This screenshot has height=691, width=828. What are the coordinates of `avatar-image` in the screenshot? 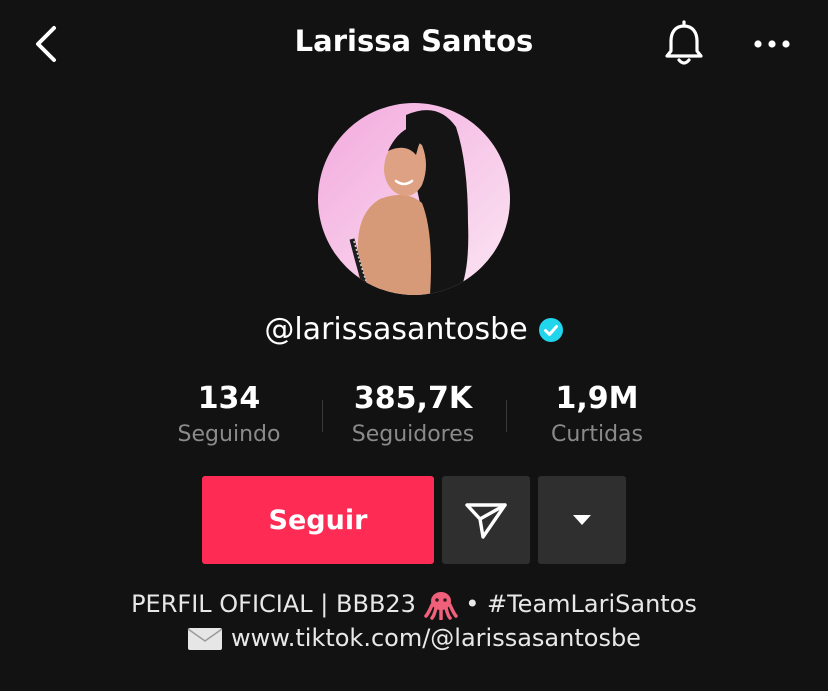 It's located at (414, 199).